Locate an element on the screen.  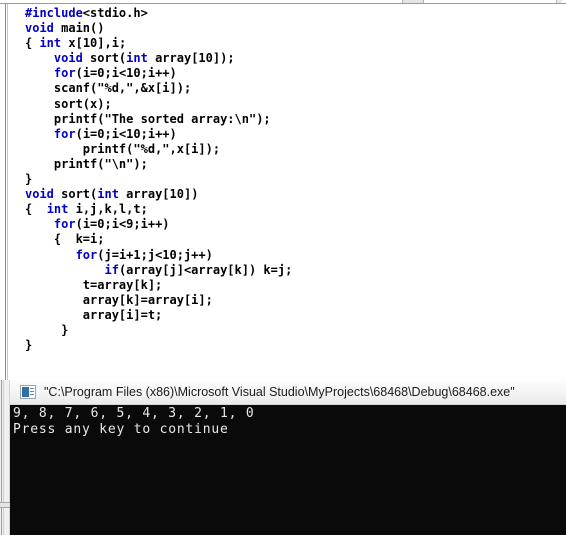
code-line: printf("\n"); is located at coordinates (158, 164).